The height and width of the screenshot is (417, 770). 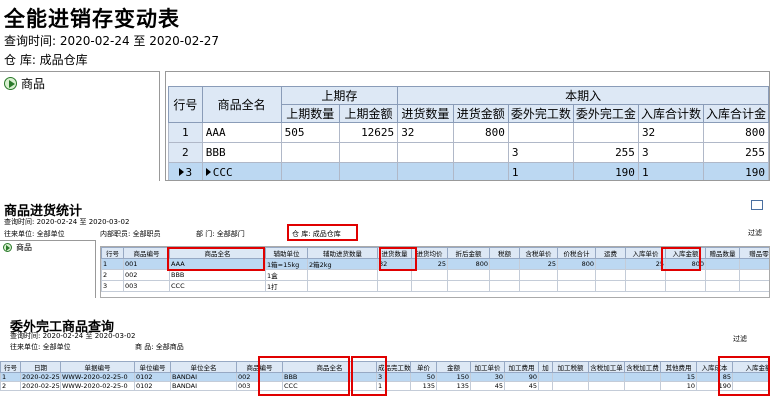 I want to click on col-header: 其他费用, so click(x=678, y=367).